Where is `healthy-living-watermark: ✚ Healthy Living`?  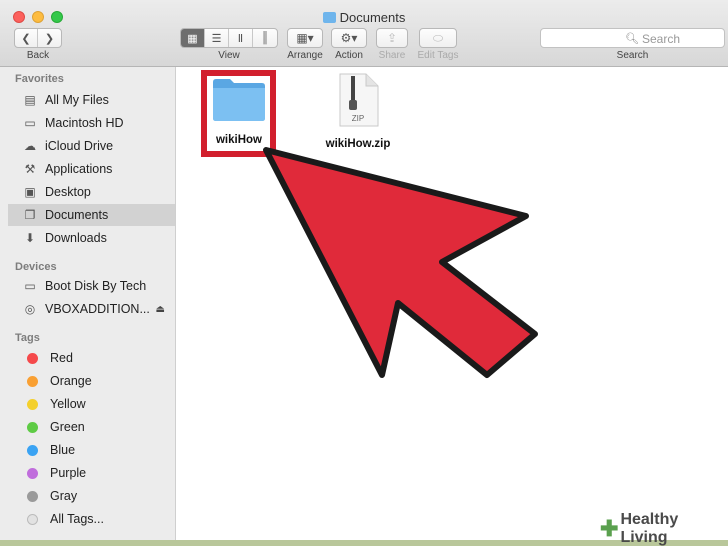 healthy-living-watermark: ✚ Healthy Living is located at coordinates (657, 528).